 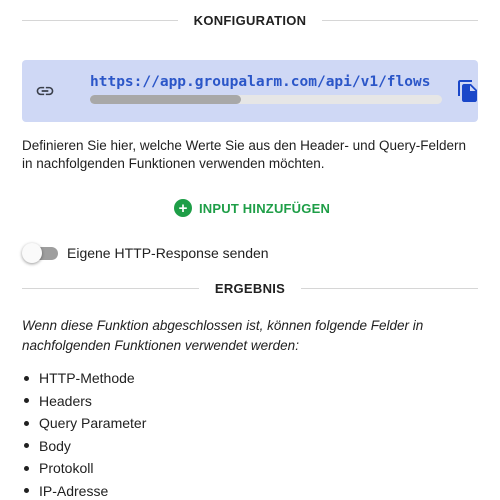 I want to click on list-item: HTTP-Methode, so click(x=250, y=378).